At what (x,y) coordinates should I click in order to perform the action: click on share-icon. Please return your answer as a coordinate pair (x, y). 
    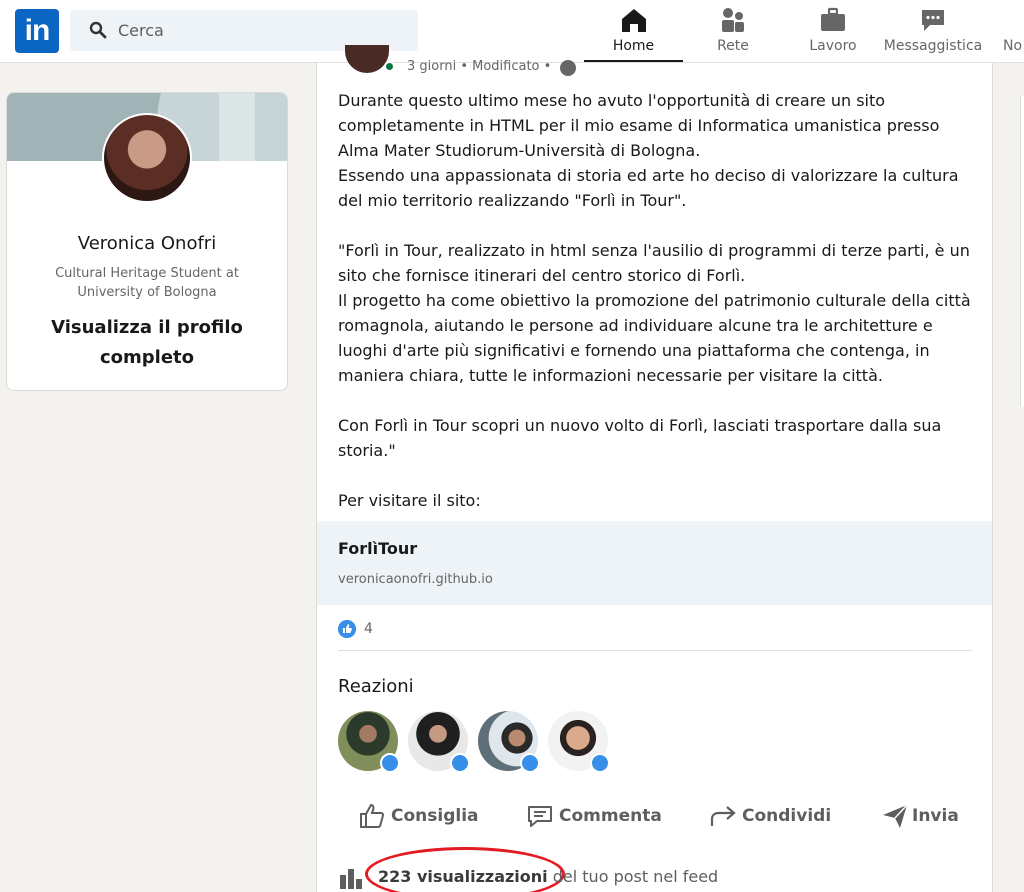
    Looking at the image, I should click on (723, 816).